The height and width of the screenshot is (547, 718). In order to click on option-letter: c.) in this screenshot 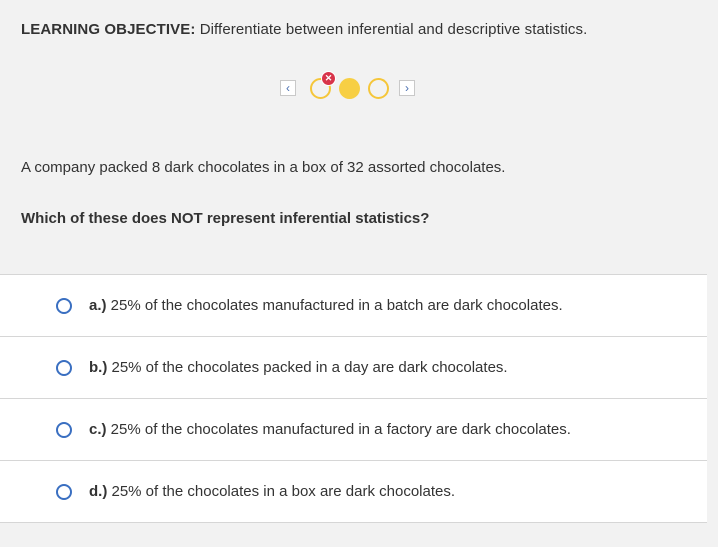, I will do `click(98, 429)`.